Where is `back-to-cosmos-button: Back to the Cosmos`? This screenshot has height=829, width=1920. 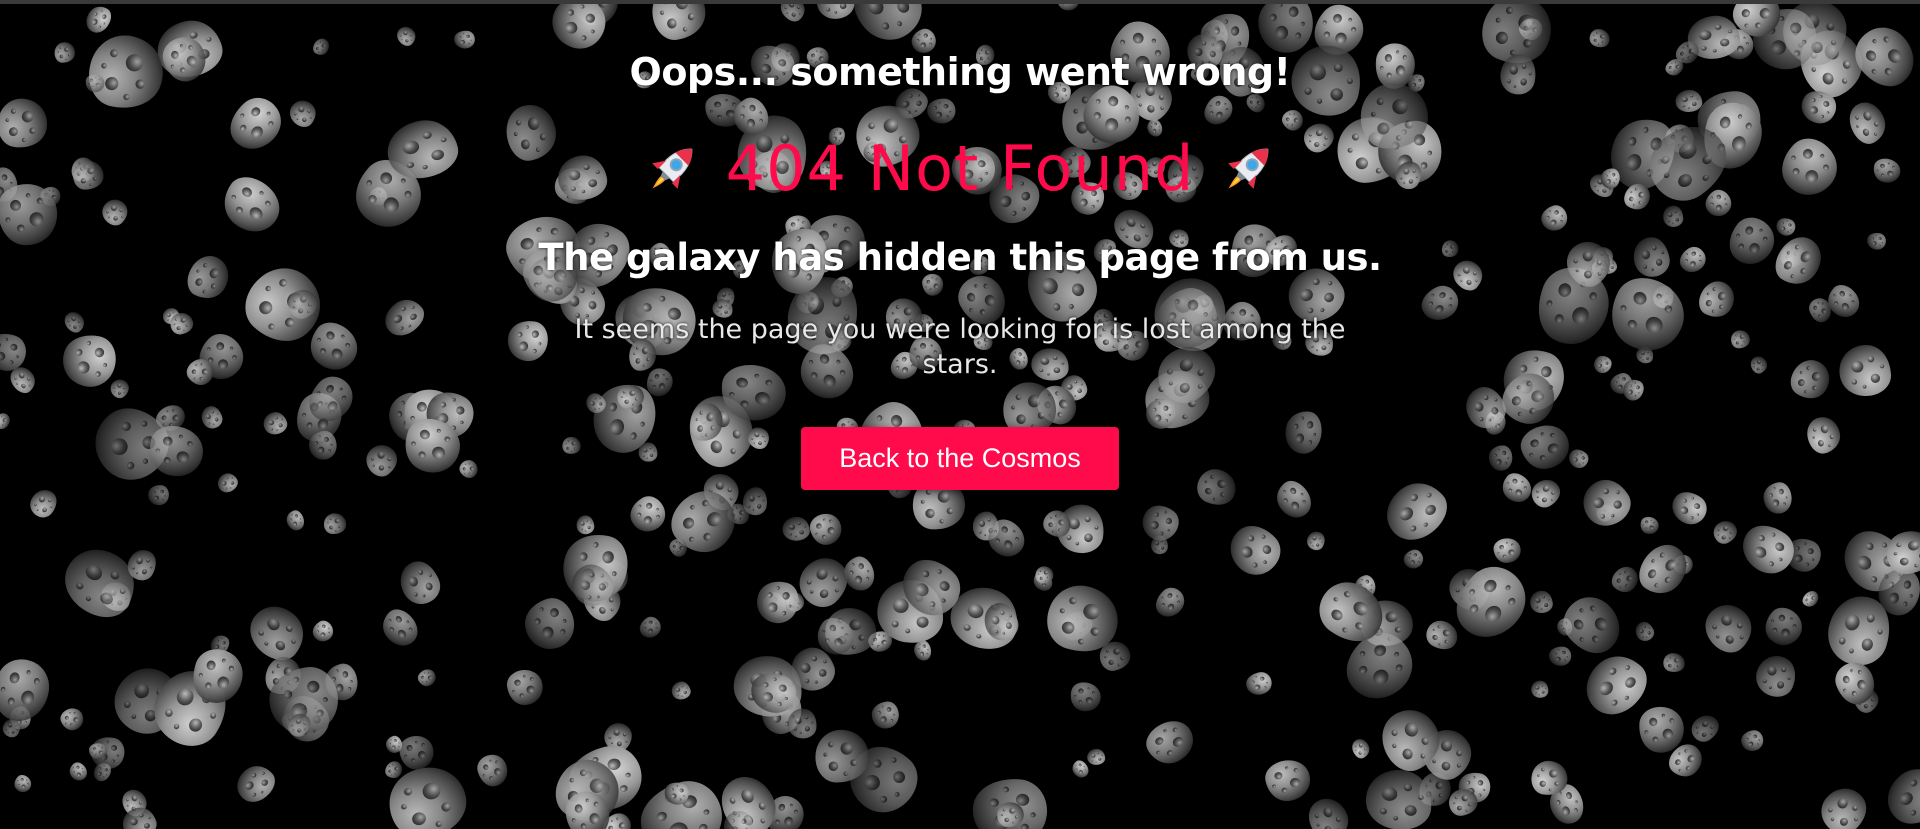 back-to-cosmos-button: Back to the Cosmos is located at coordinates (960, 458).